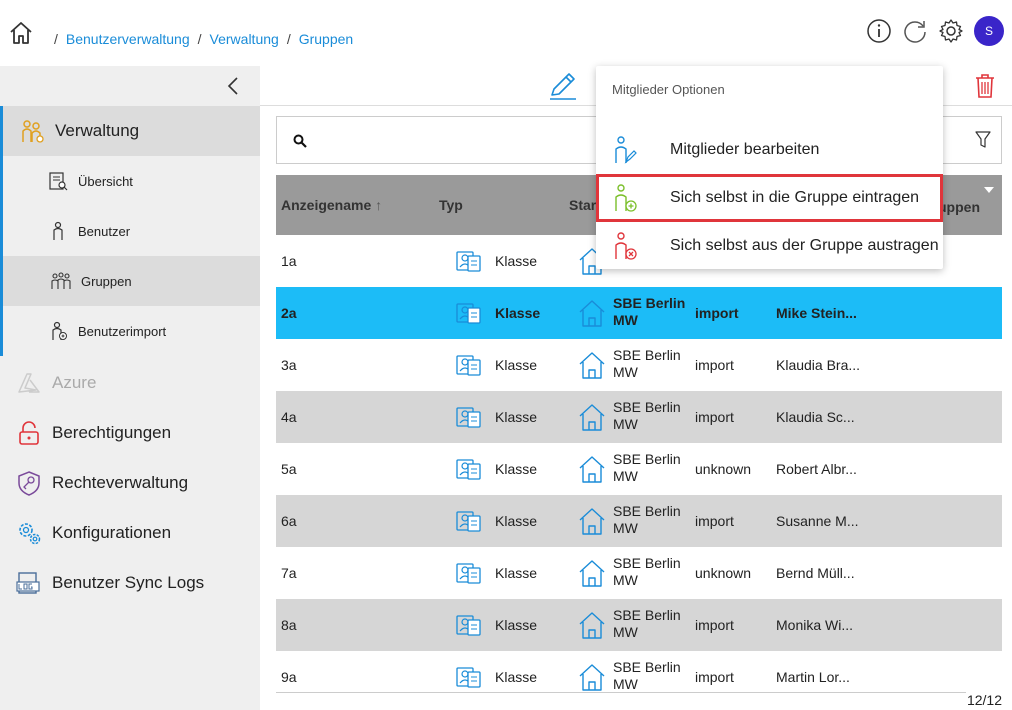 This screenshot has height=710, width=1012. I want to click on sidebar-subitem-benutzer: Benutzer, so click(130, 231).